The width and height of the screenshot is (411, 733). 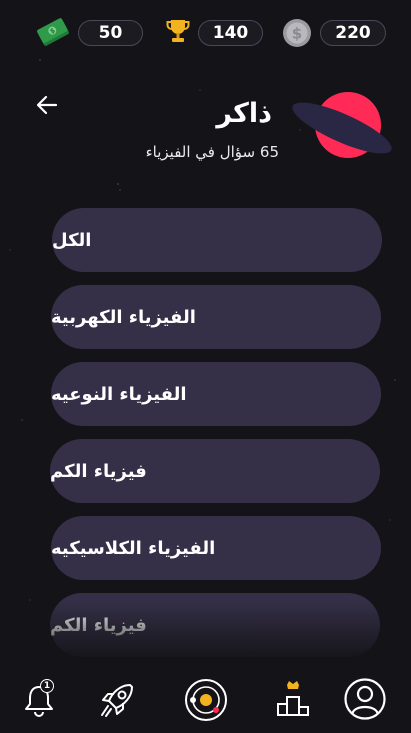 What do you see at coordinates (47, 686) in the screenshot?
I see `notification-badge: 1` at bounding box center [47, 686].